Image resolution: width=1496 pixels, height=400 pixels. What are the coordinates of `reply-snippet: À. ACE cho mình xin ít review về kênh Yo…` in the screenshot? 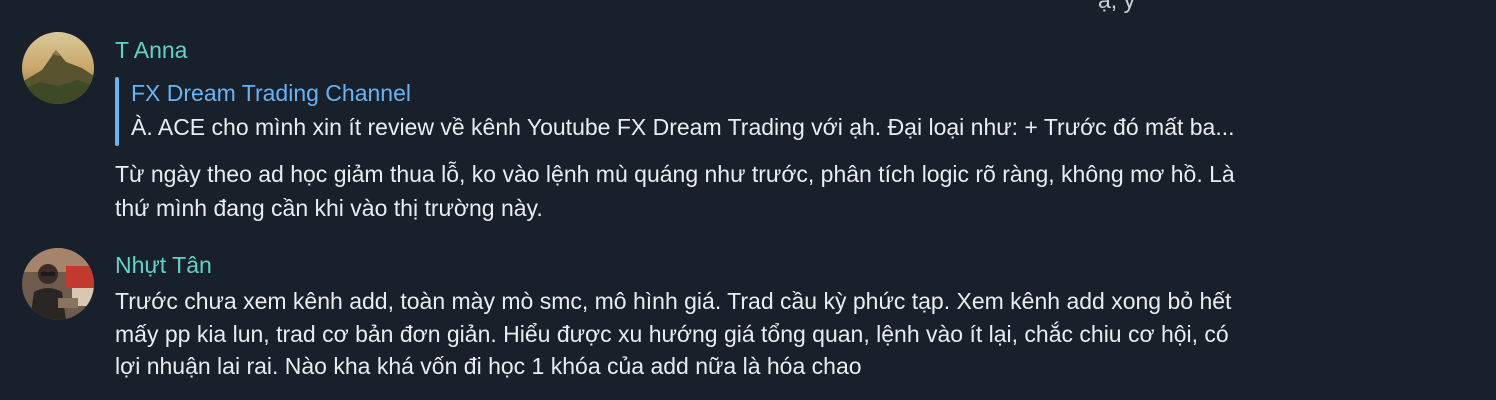 It's located at (683, 127).